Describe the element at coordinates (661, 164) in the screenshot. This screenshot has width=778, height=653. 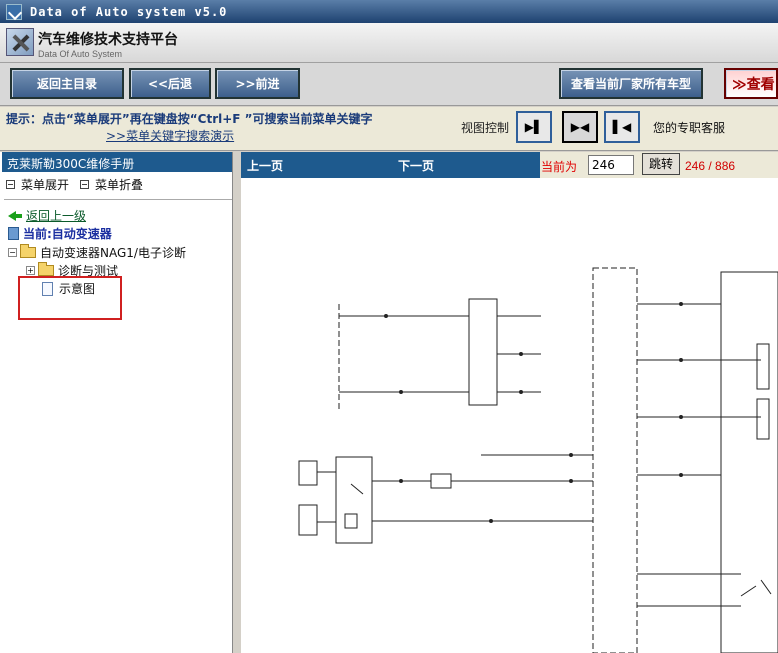
I see `jump-button: 跳转` at that location.